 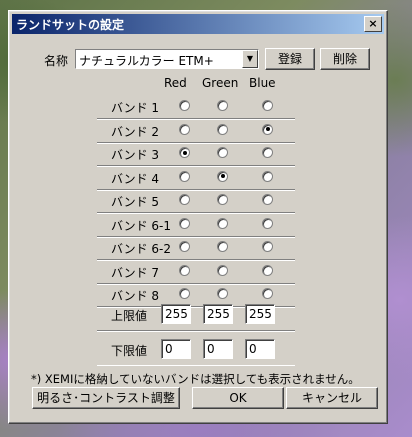 I want to click on lower-limit-label: 下限値, so click(x=129, y=351).